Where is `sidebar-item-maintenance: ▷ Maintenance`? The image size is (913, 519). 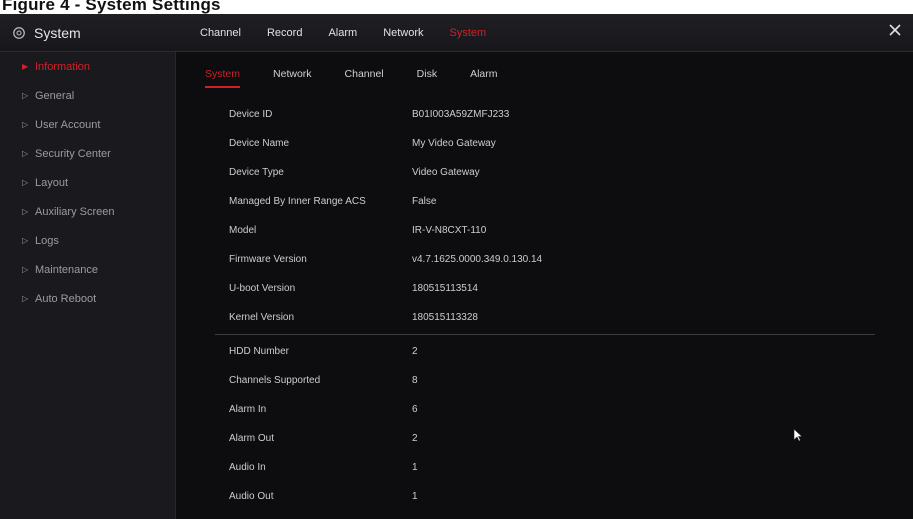
sidebar-item-maintenance: ▷ Maintenance is located at coordinates (87, 269).